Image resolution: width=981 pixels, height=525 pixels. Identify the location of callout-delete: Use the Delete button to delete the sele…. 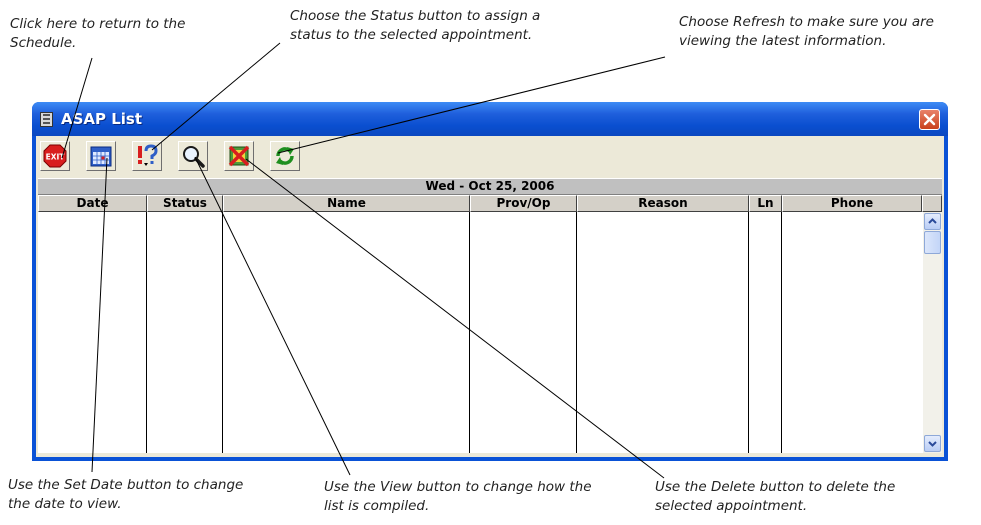
(775, 496).